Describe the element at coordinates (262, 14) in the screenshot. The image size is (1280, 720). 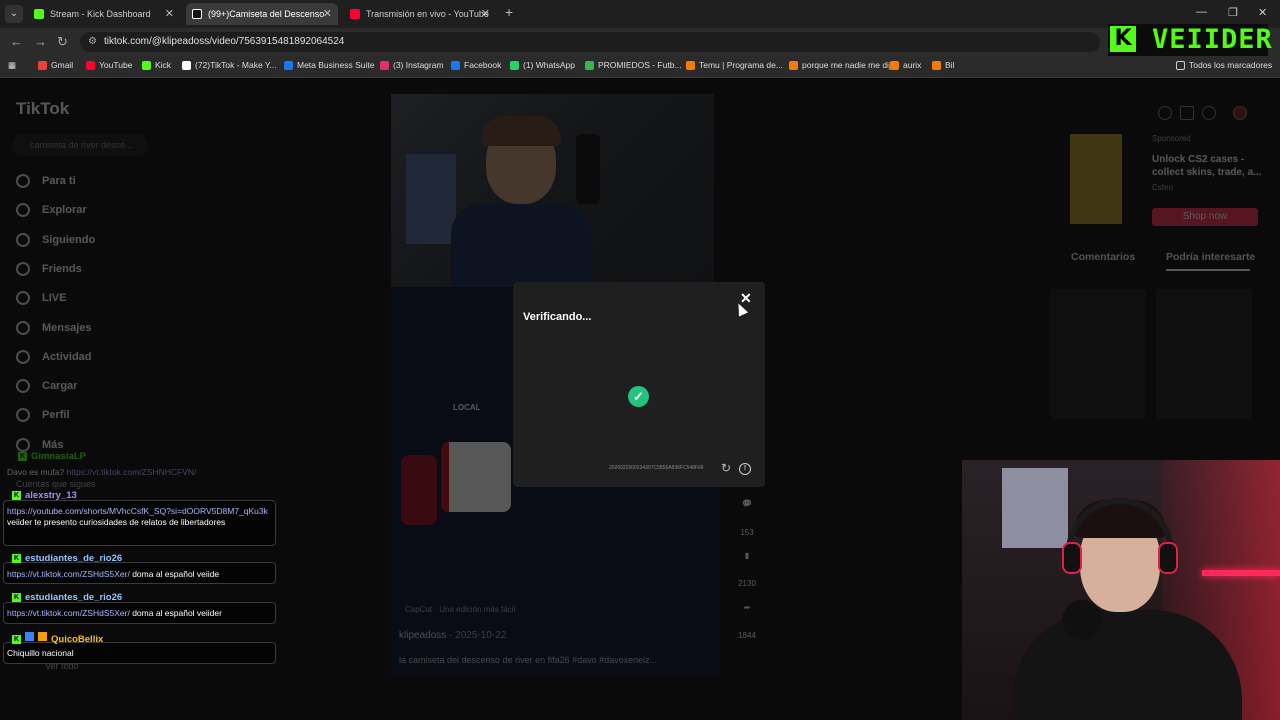
I see `tab-tiktok-video: (99+)Camiseta del Descenso ✕` at that location.